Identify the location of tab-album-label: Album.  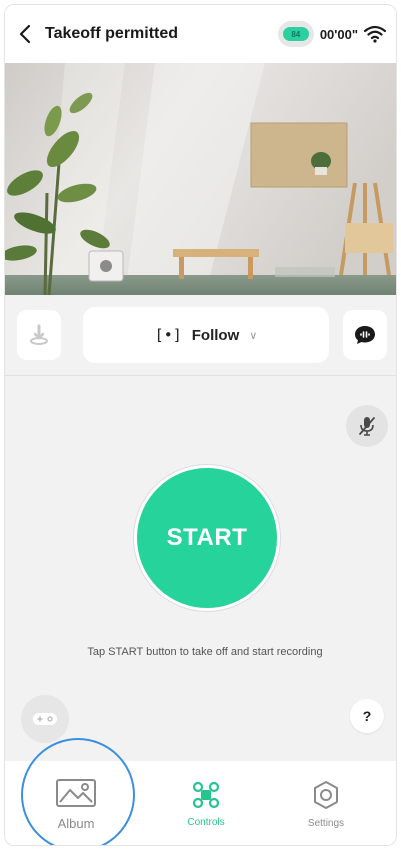
(76, 823).